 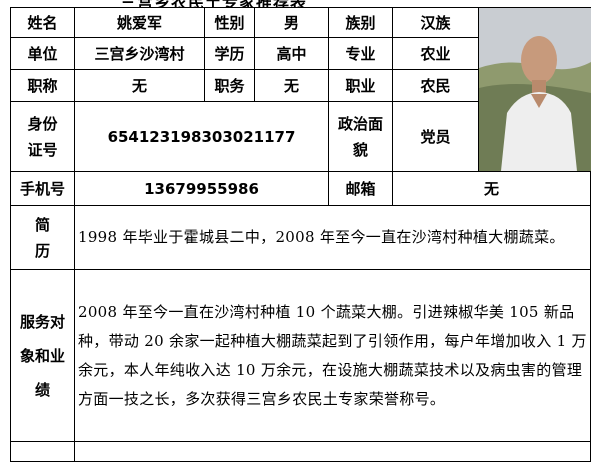 What do you see at coordinates (435, 85) in the screenshot?
I see `value-occupation: 农民` at bounding box center [435, 85].